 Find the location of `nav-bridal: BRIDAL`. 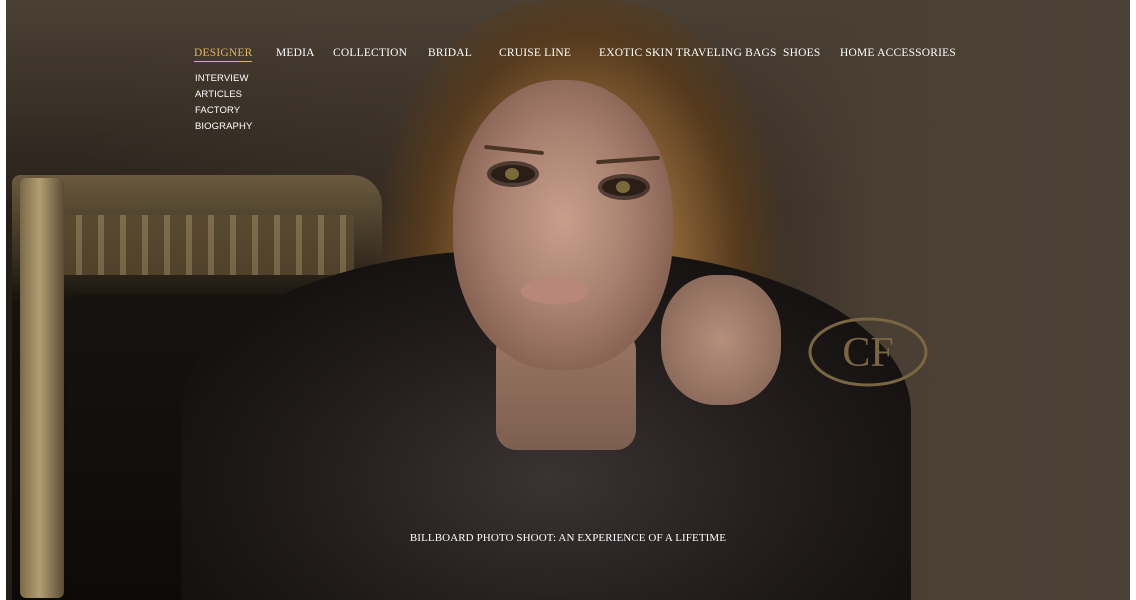

nav-bridal: BRIDAL is located at coordinates (450, 53).